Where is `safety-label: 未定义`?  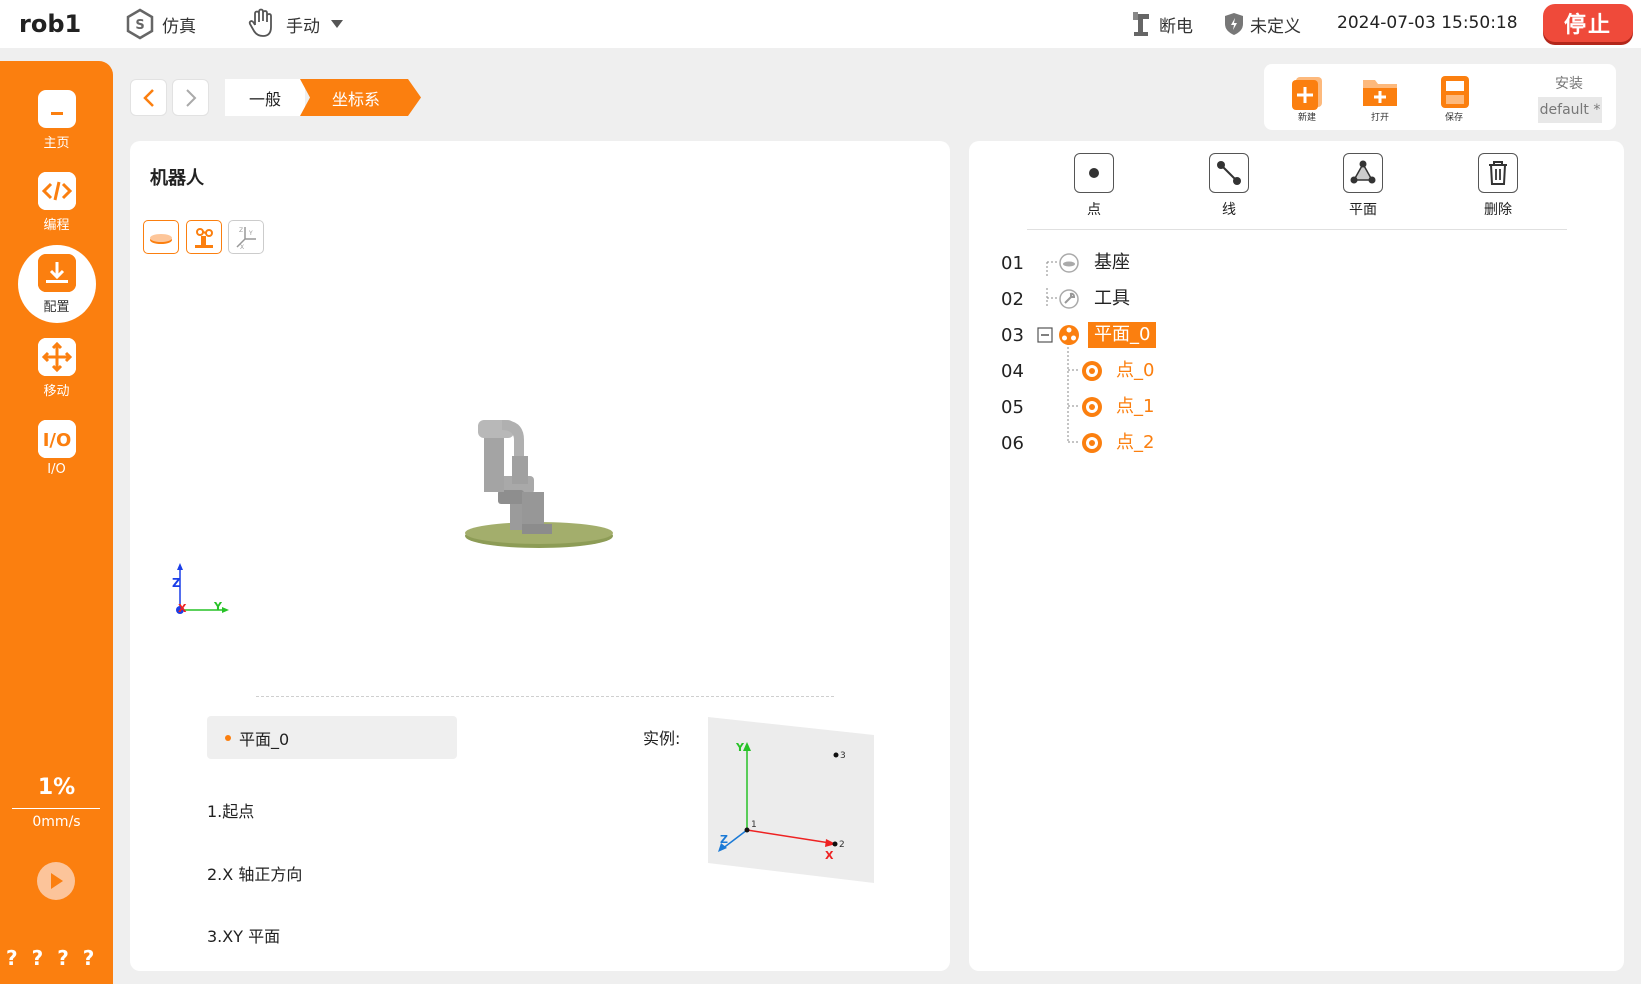
safety-label: 未定义 is located at coordinates (1275, 26).